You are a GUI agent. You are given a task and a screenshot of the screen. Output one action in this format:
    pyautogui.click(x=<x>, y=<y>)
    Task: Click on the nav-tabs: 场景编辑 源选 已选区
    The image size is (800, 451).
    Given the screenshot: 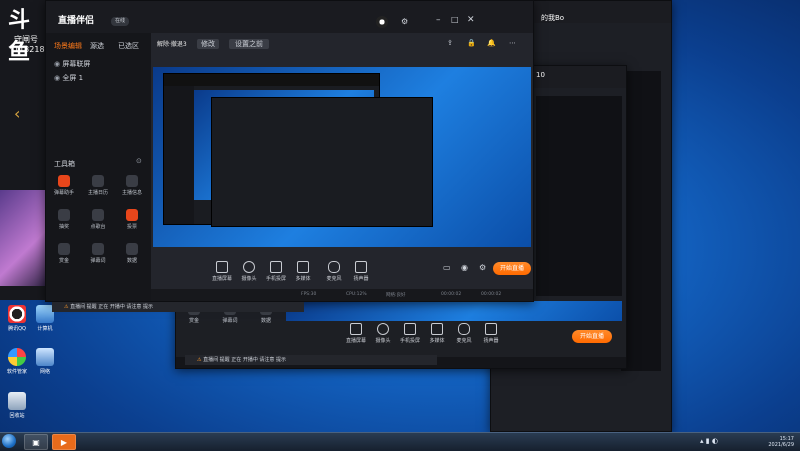 What is the action you would take?
    pyautogui.click(x=101, y=46)
    